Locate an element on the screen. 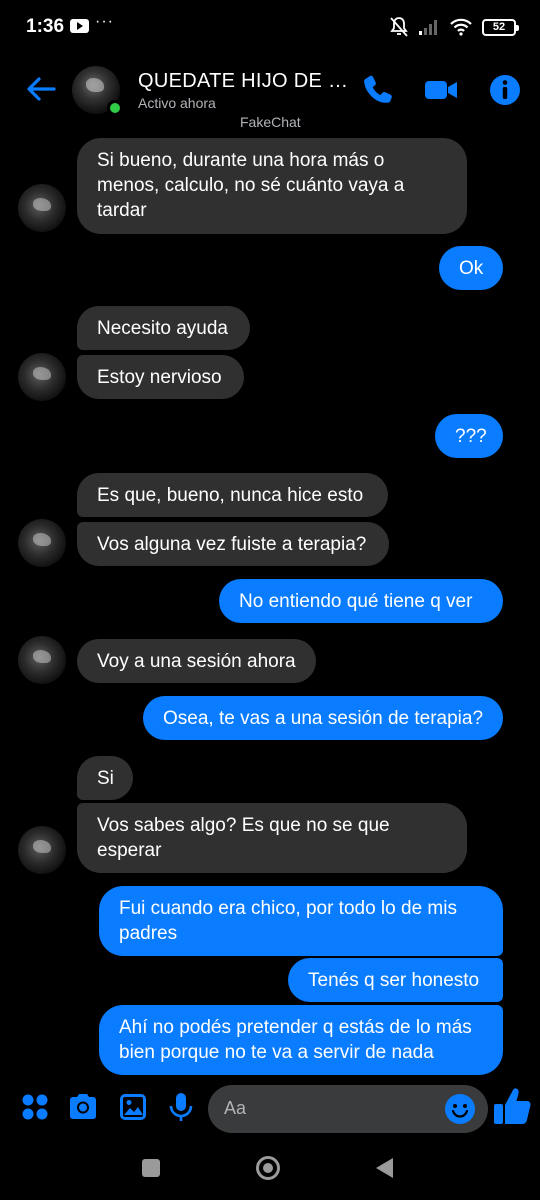  message-incoming: Si is located at coordinates (105, 778).